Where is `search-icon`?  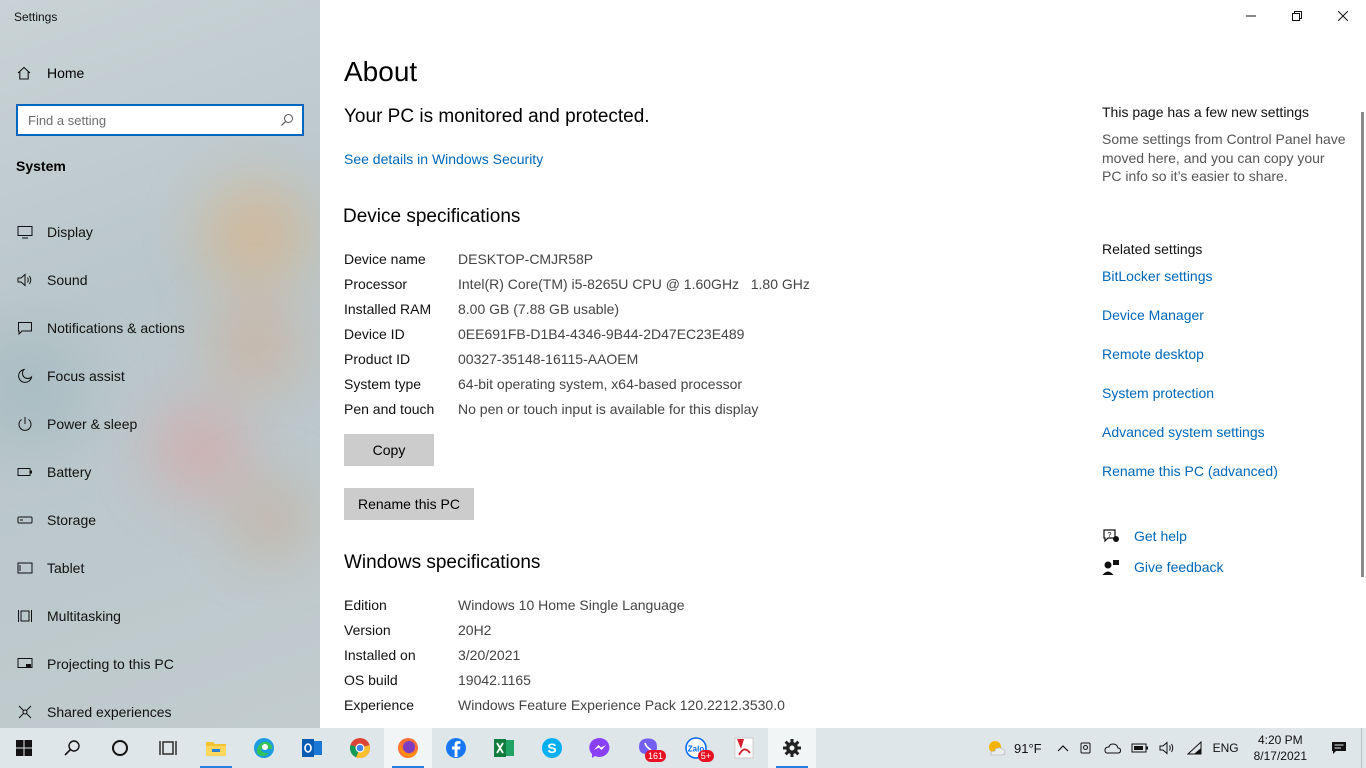 search-icon is located at coordinates (72, 748).